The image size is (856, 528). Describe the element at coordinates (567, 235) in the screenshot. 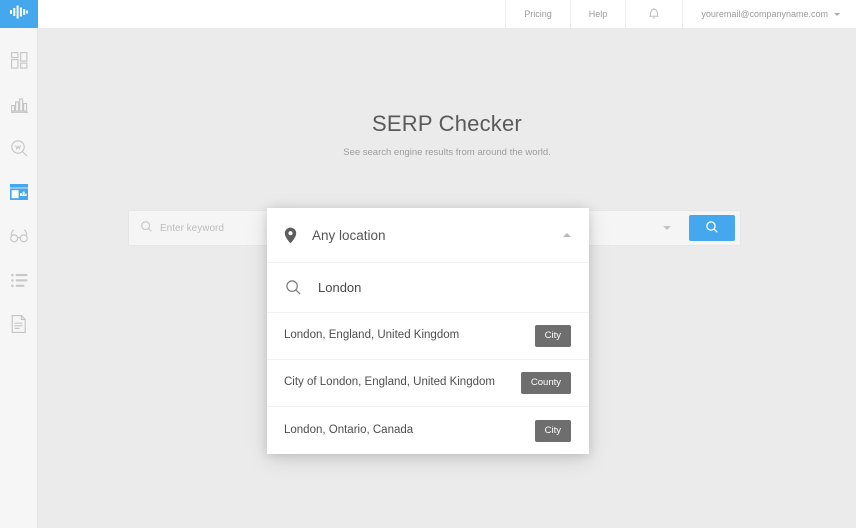

I see `chevron-up-icon` at that location.